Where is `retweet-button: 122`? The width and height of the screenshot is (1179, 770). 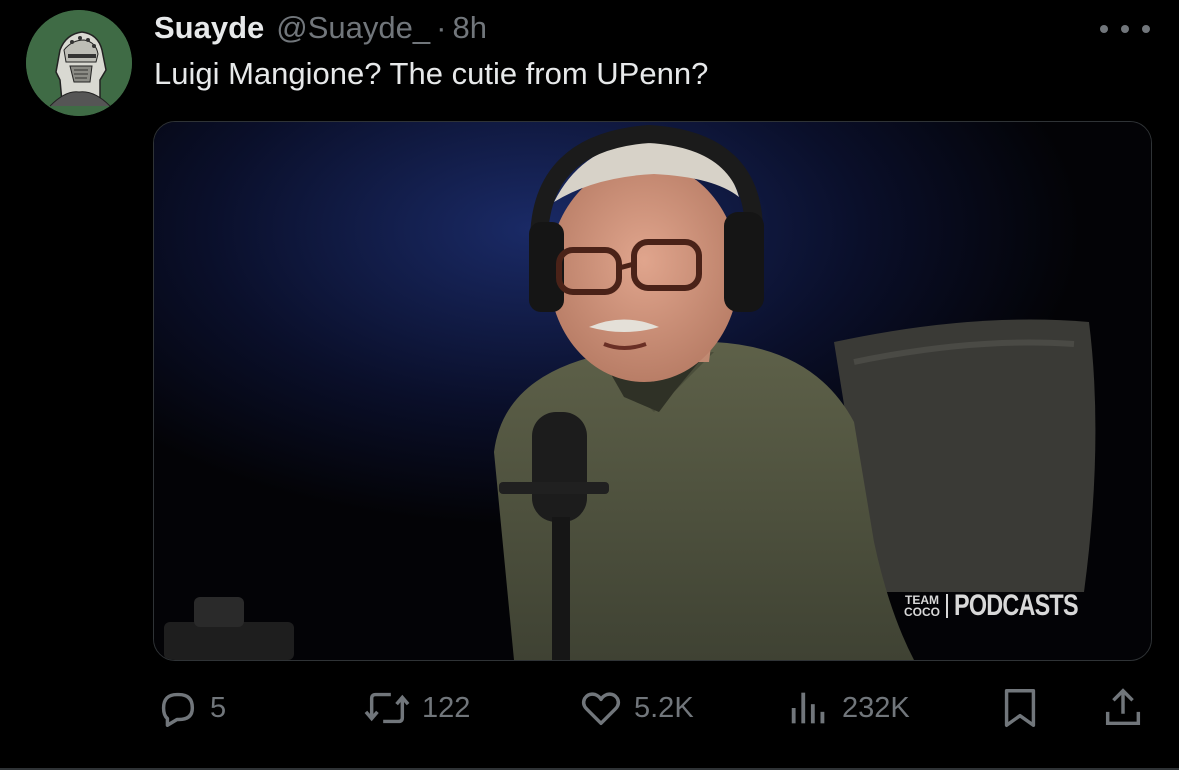
retweet-button: 122 is located at coordinates (416, 708).